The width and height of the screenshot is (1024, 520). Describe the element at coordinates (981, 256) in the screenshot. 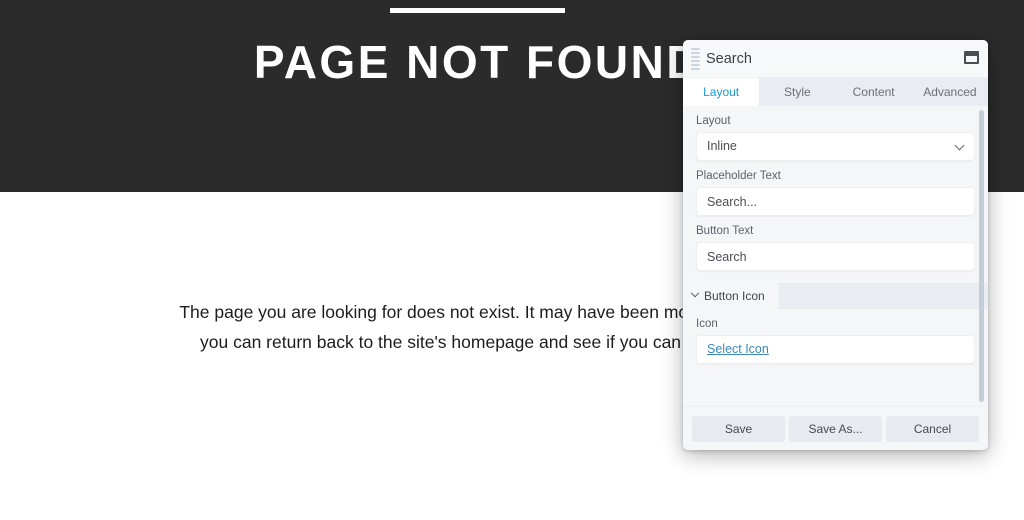

I see `panel-scrollbar-thumb` at that location.